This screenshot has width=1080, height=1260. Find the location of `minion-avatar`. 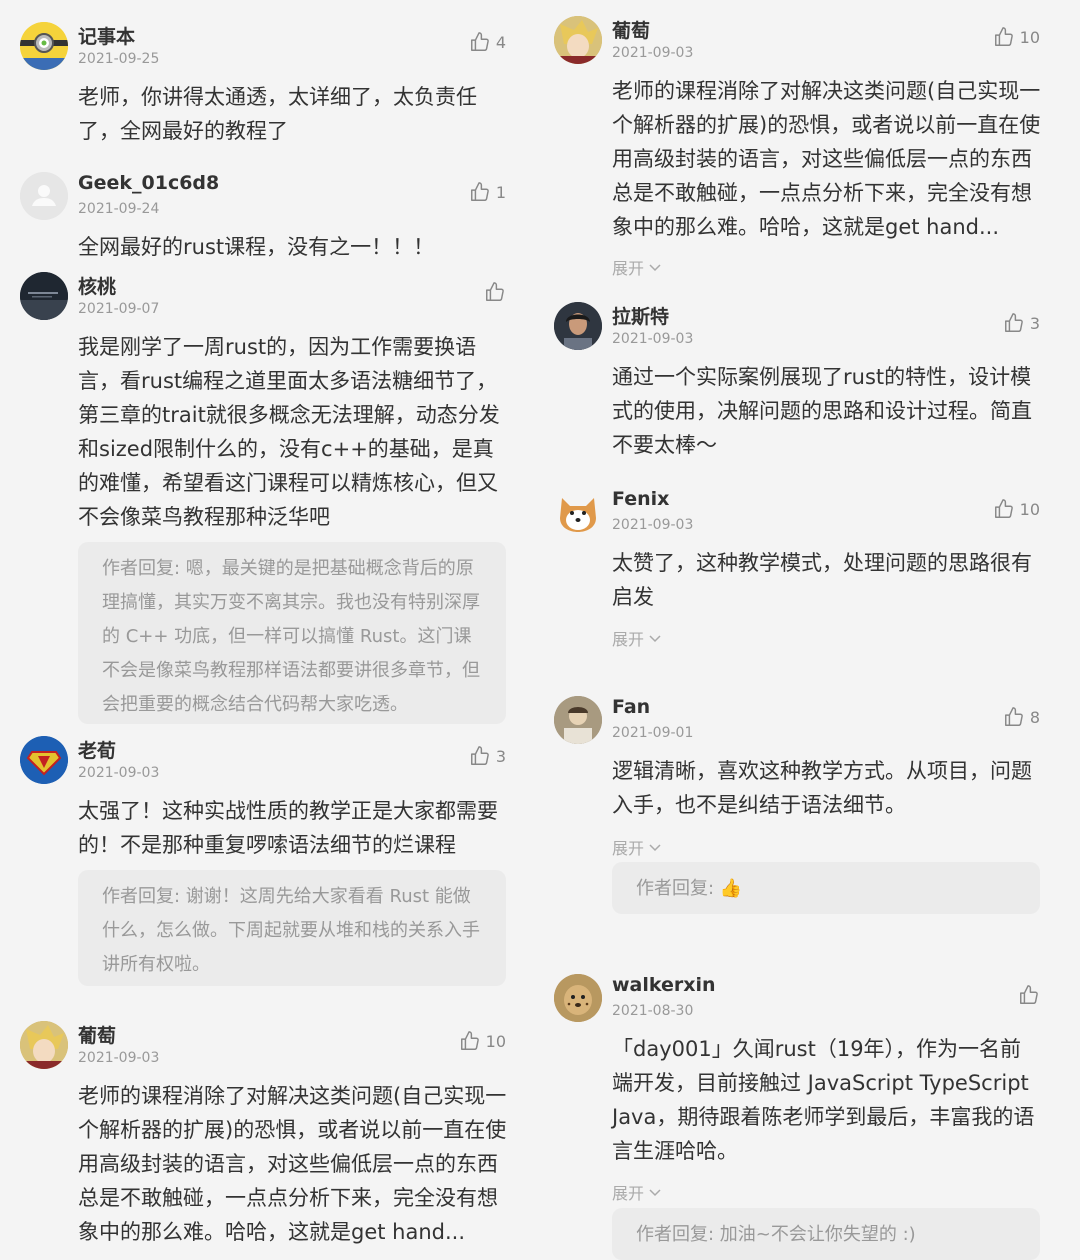

minion-avatar is located at coordinates (44, 46).